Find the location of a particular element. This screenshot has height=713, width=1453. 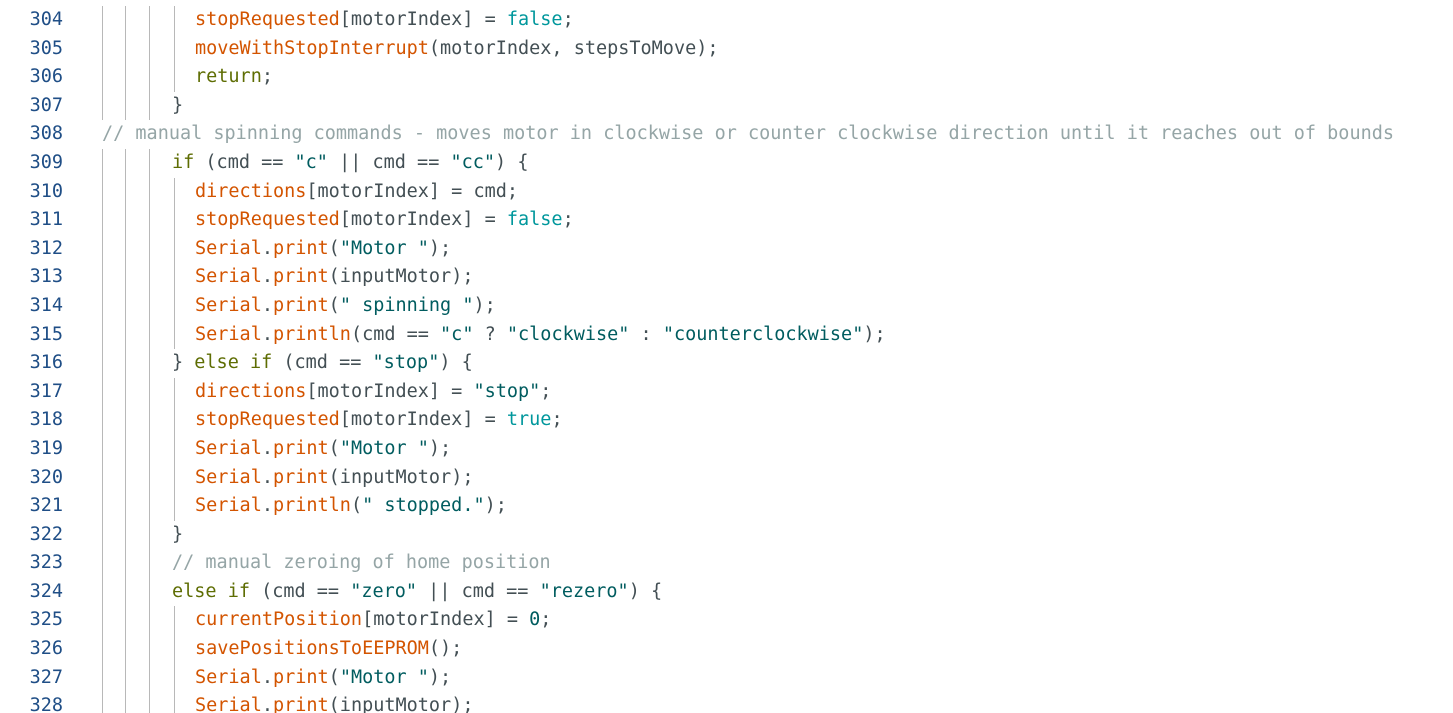

code-line: 304 stopRequested[motorIndex] = false; is located at coordinates (726, 20).